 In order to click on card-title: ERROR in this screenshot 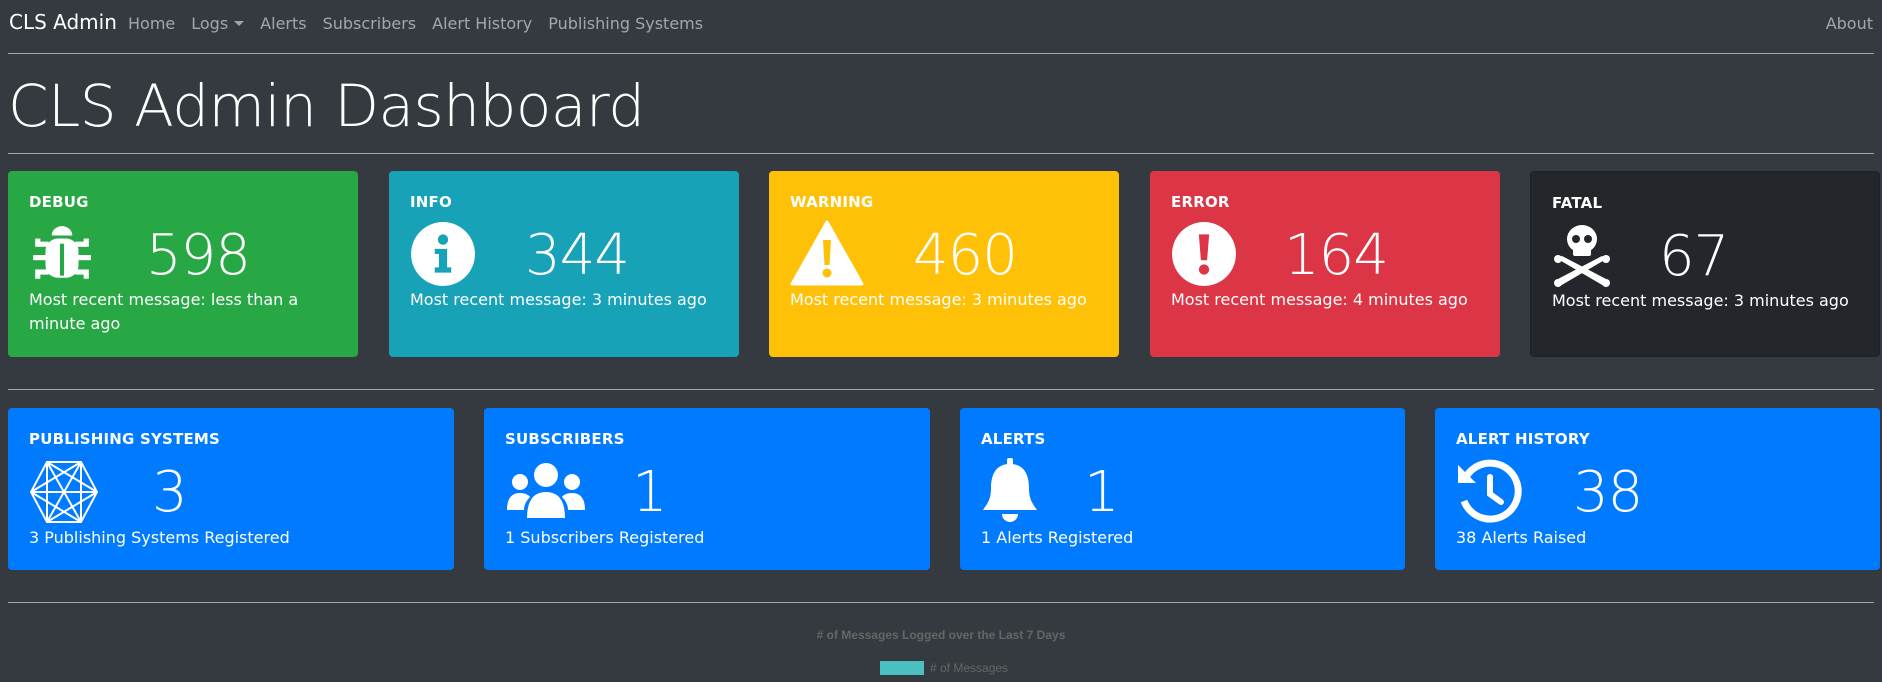, I will do `click(1200, 202)`.